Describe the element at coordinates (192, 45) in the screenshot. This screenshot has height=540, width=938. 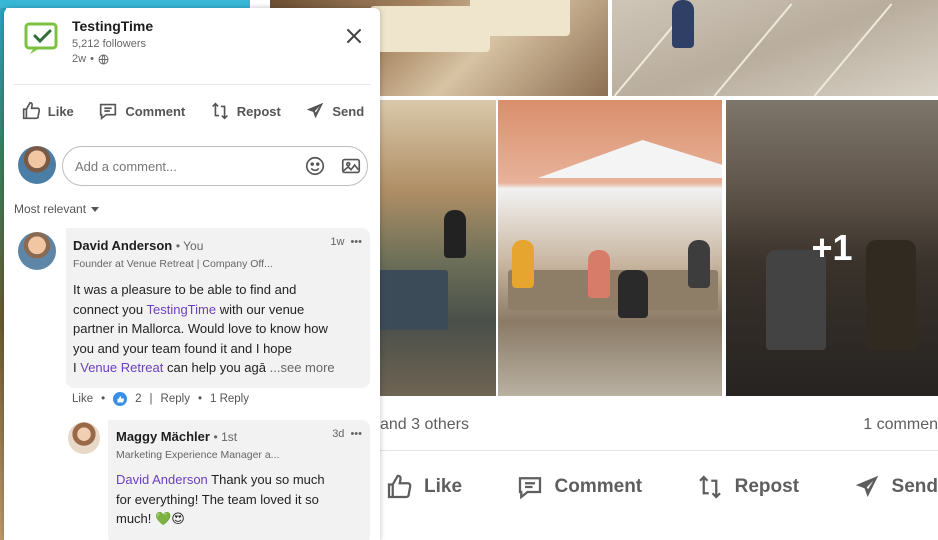
I see `panel-header: TestingTime 5,212 followers 2w •` at that location.